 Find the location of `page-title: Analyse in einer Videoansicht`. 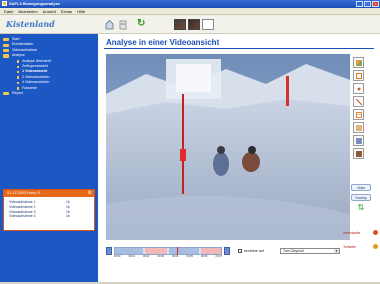

page-title: Analyse in einer Videoansicht is located at coordinates (163, 42).